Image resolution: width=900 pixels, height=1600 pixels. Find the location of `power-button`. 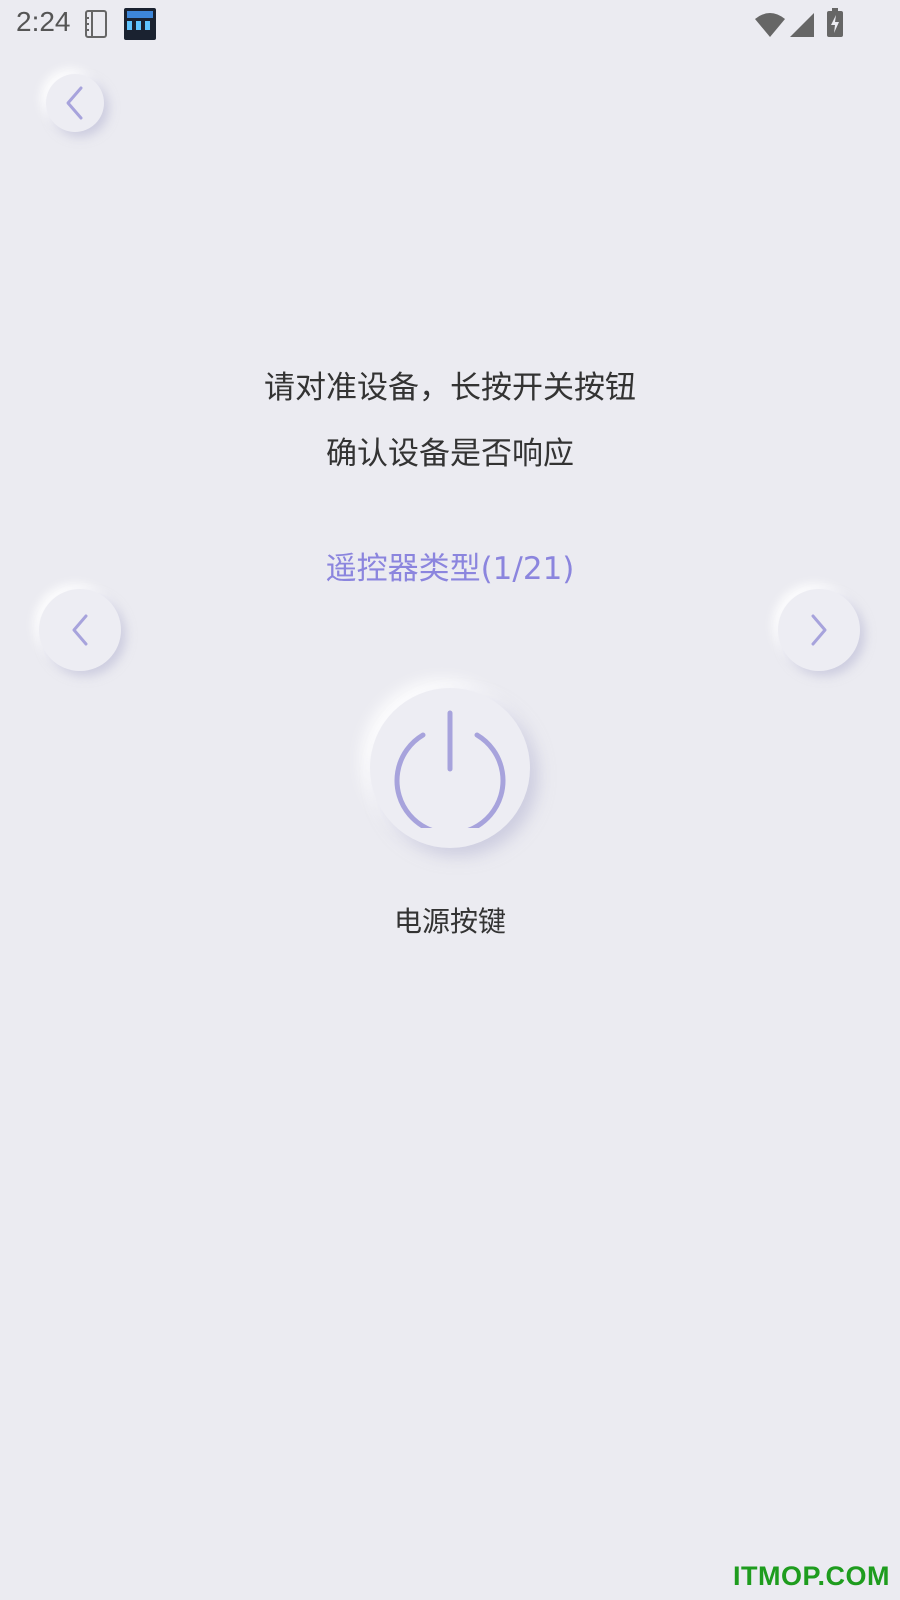

power-button is located at coordinates (450, 768).